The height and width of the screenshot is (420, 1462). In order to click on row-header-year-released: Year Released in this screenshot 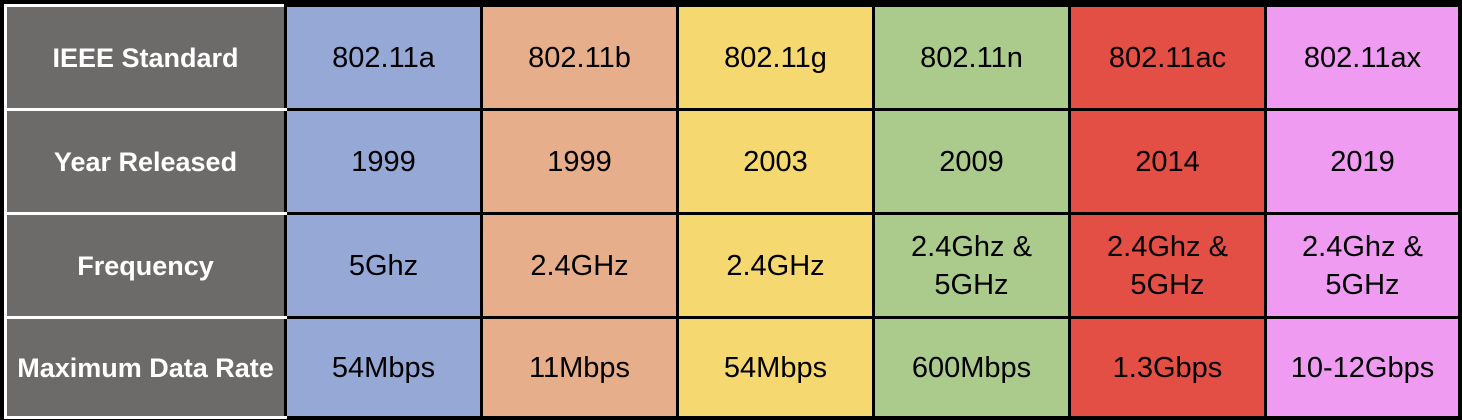, I will do `click(145, 161)`.